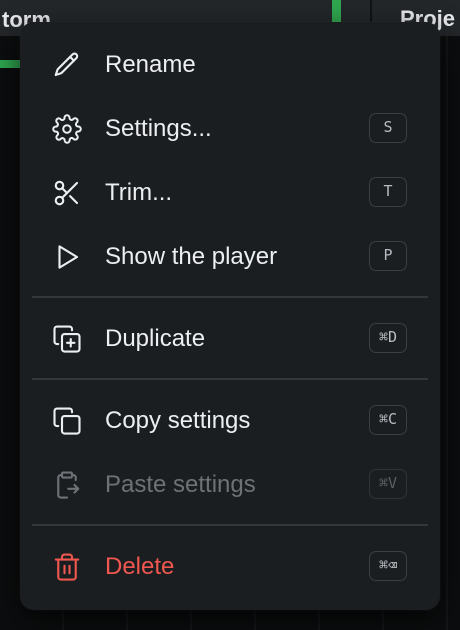 The image size is (460, 630). Describe the element at coordinates (388, 338) in the screenshot. I see `shortcut-badge: ⌘D` at that location.